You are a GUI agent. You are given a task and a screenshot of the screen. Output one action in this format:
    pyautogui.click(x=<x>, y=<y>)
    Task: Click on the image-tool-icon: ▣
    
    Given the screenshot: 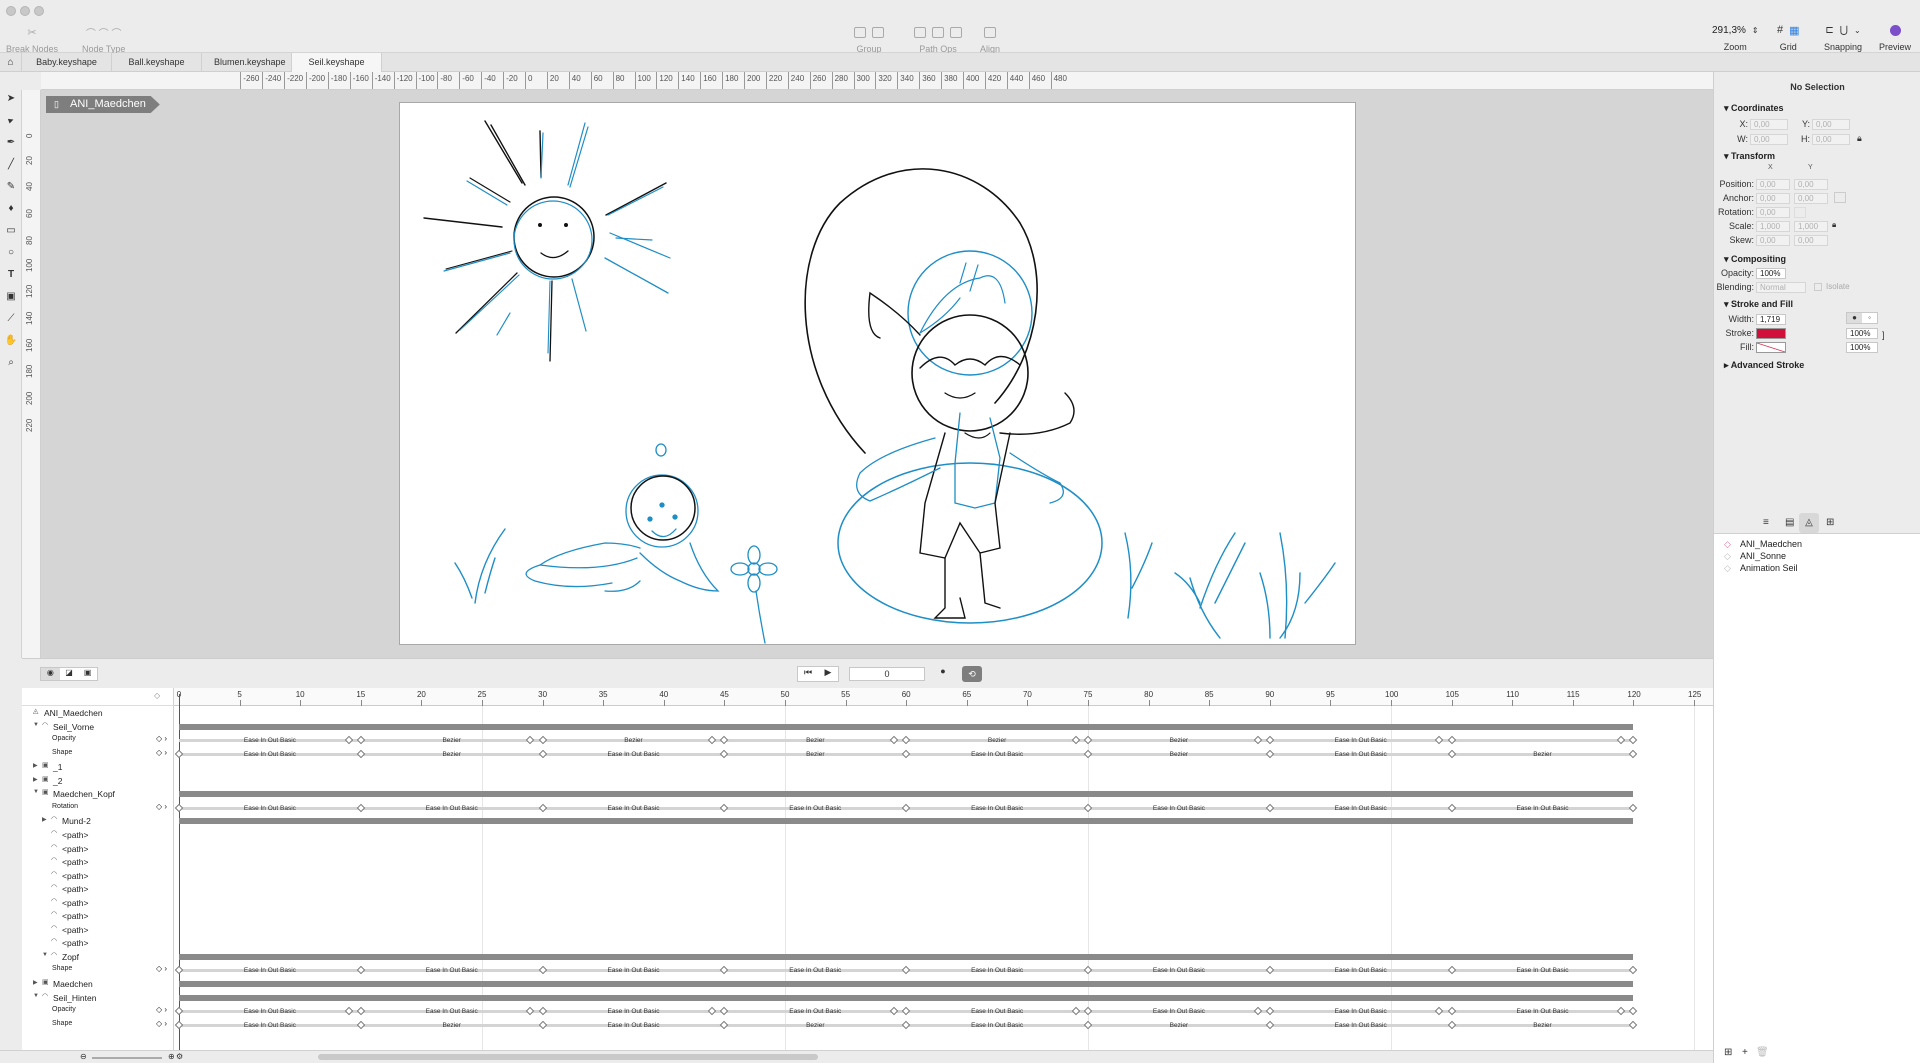 What is the action you would take?
    pyautogui.click(x=11, y=296)
    